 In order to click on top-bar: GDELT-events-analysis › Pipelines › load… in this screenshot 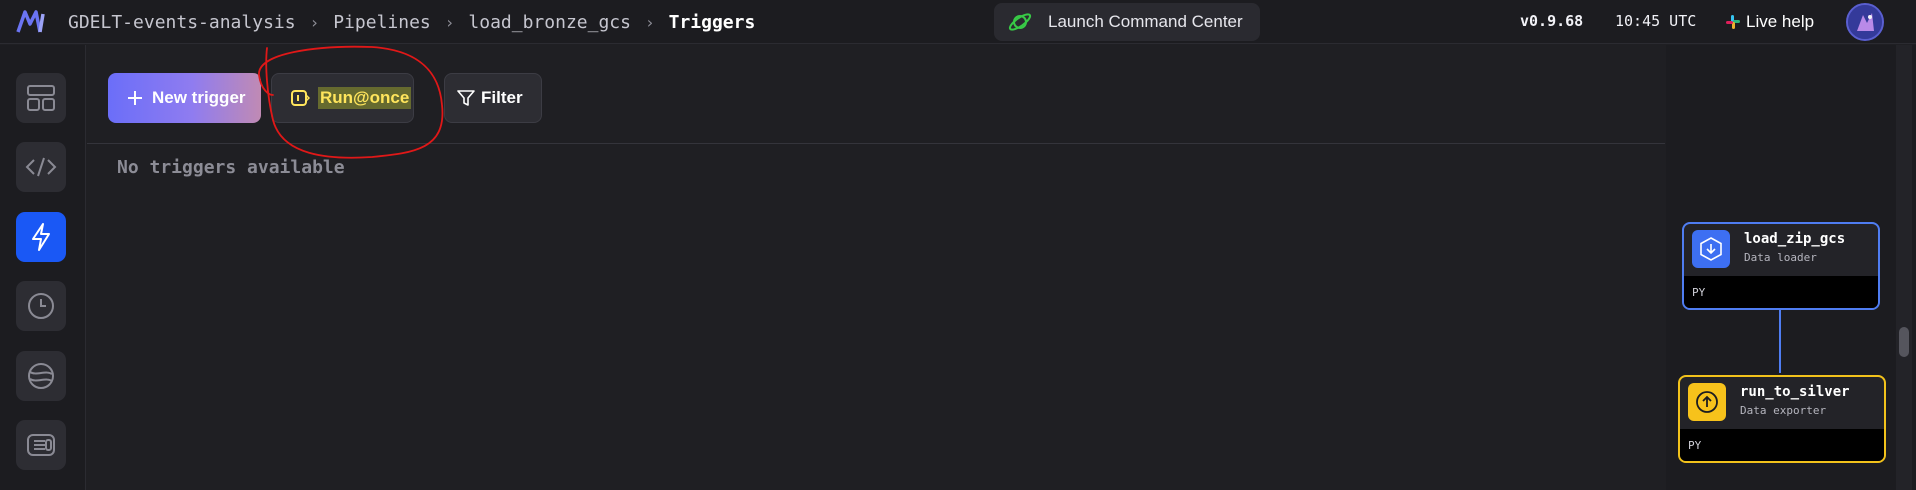, I will do `click(958, 22)`.